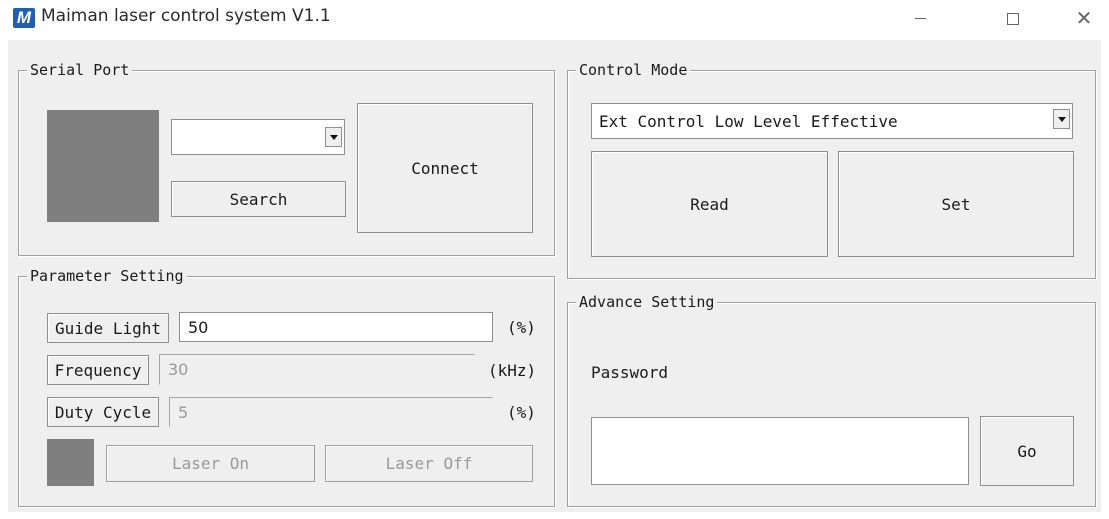 The image size is (1109, 519). Describe the element at coordinates (780, 451) in the screenshot. I see `password-input` at that location.